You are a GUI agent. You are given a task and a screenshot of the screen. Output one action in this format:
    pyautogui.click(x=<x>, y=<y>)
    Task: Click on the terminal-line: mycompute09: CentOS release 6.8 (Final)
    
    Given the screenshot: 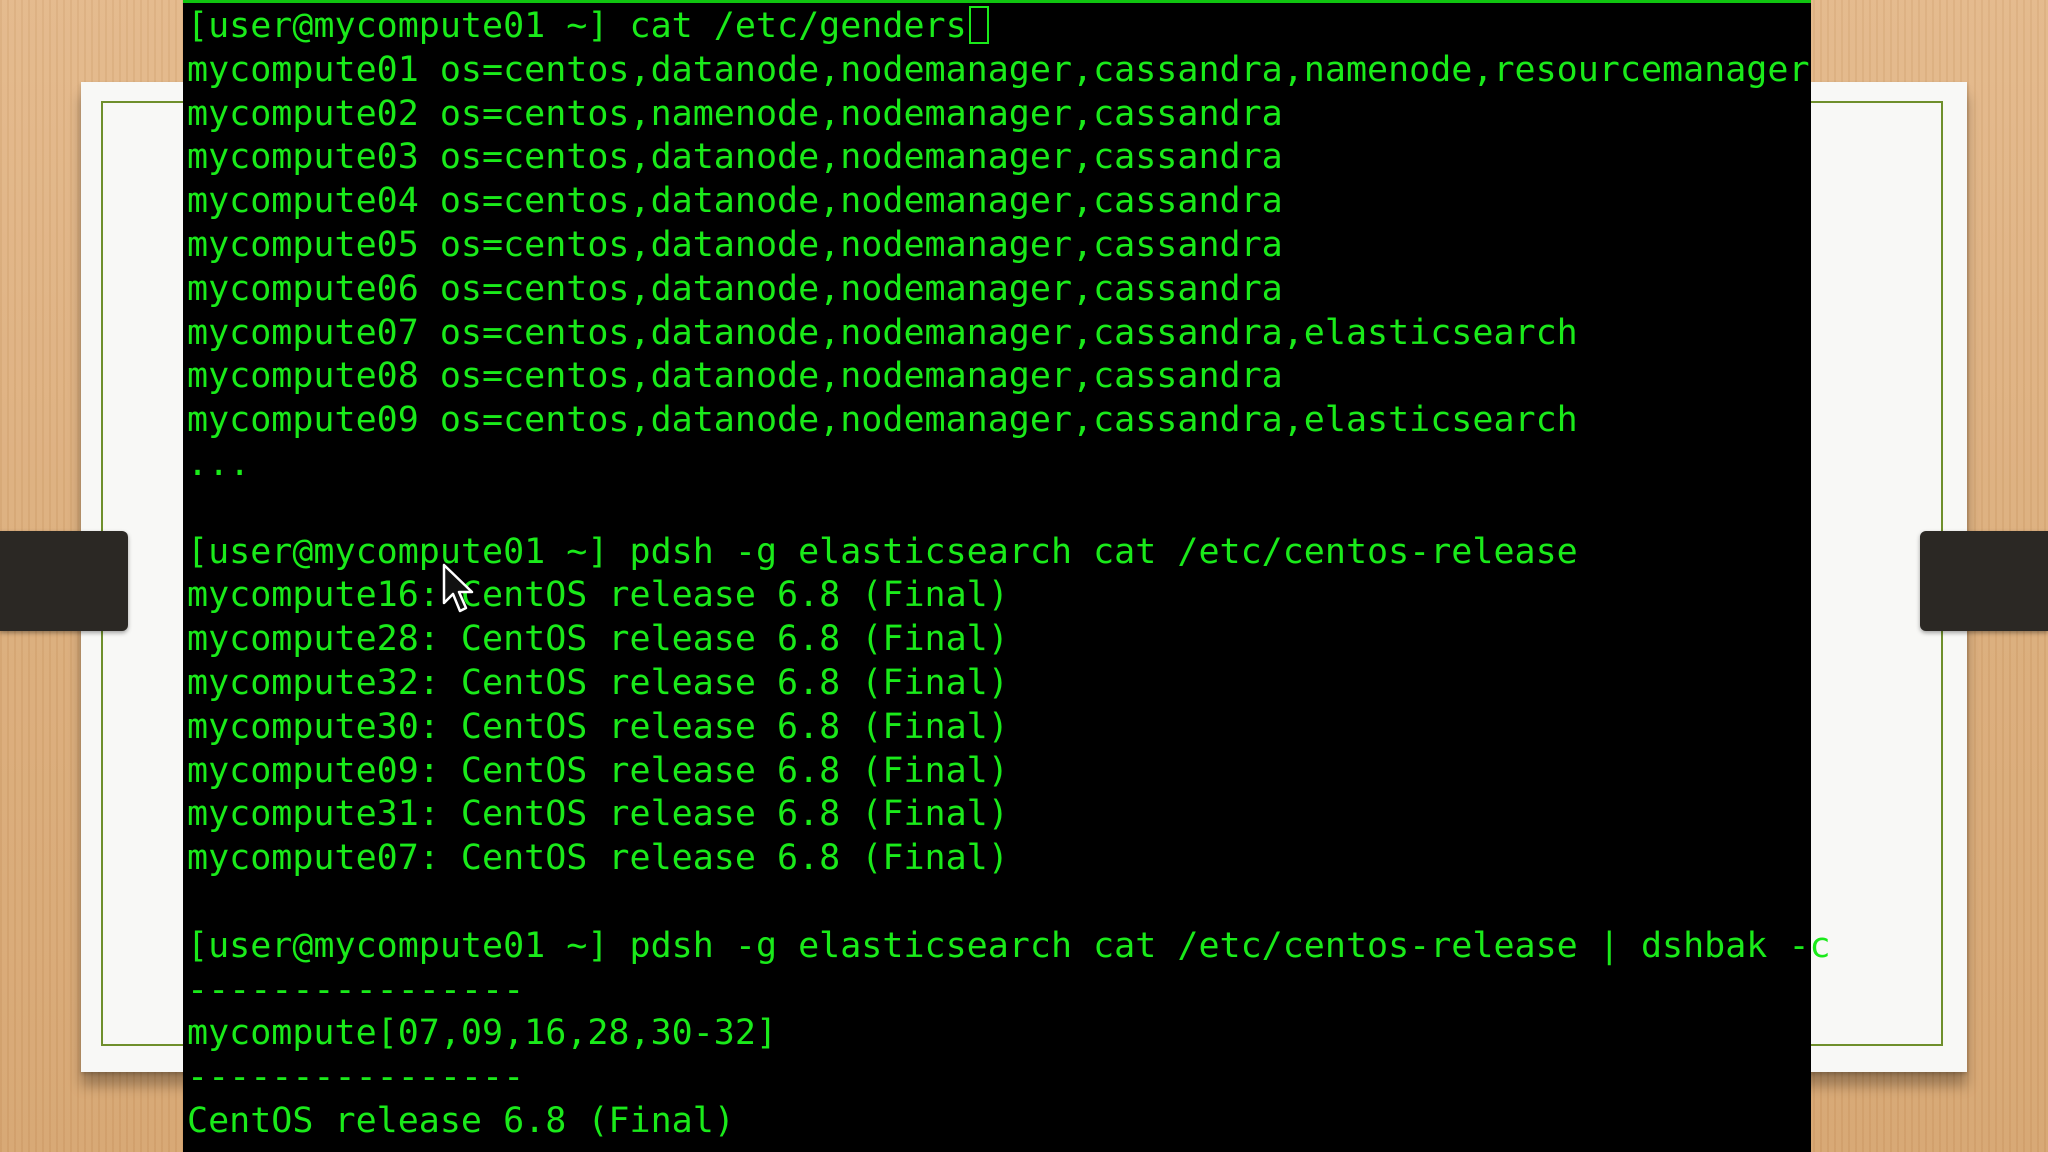 What is the action you would take?
    pyautogui.click(x=598, y=770)
    